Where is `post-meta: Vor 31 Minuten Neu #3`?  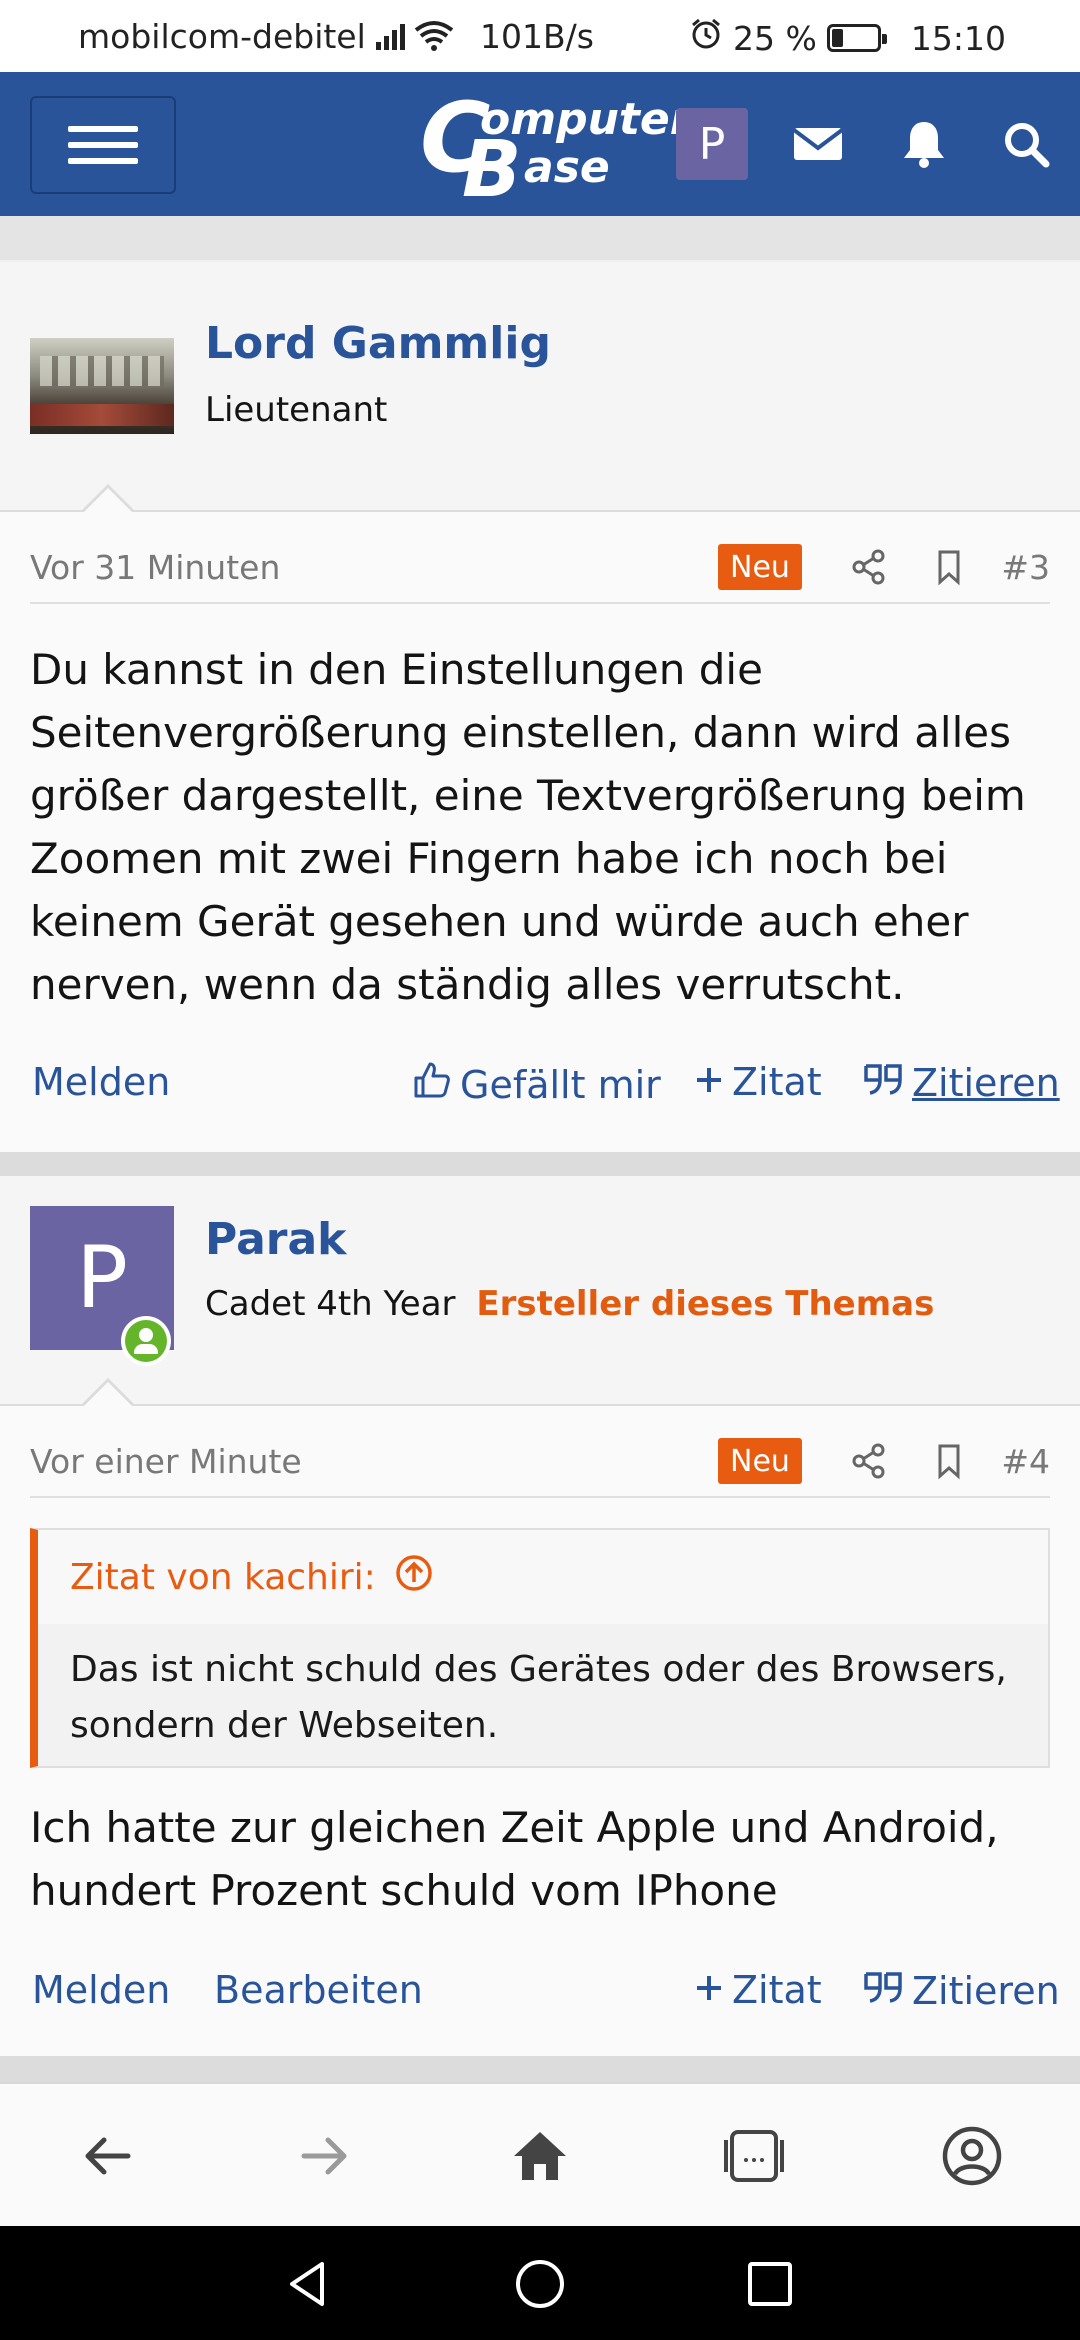
post-meta: Vor 31 Minuten Neu #3 is located at coordinates (540, 574).